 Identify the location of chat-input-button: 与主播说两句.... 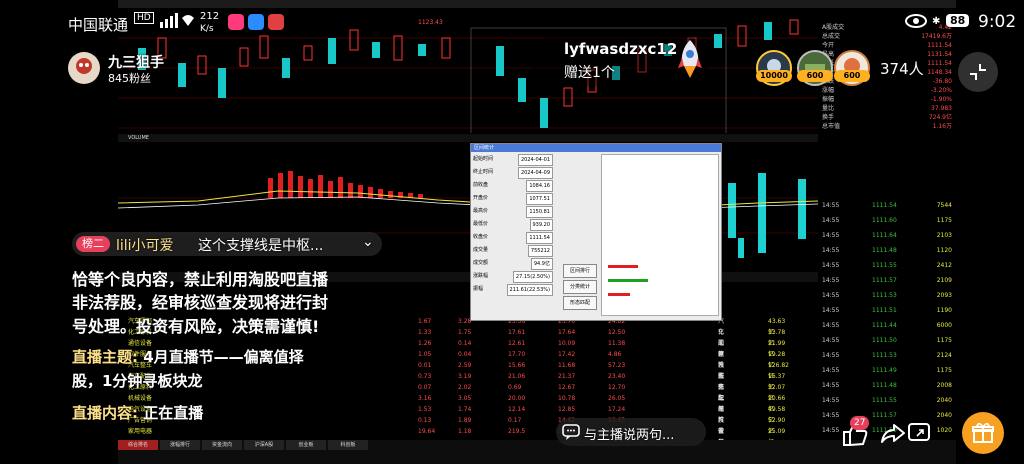
(631, 432).